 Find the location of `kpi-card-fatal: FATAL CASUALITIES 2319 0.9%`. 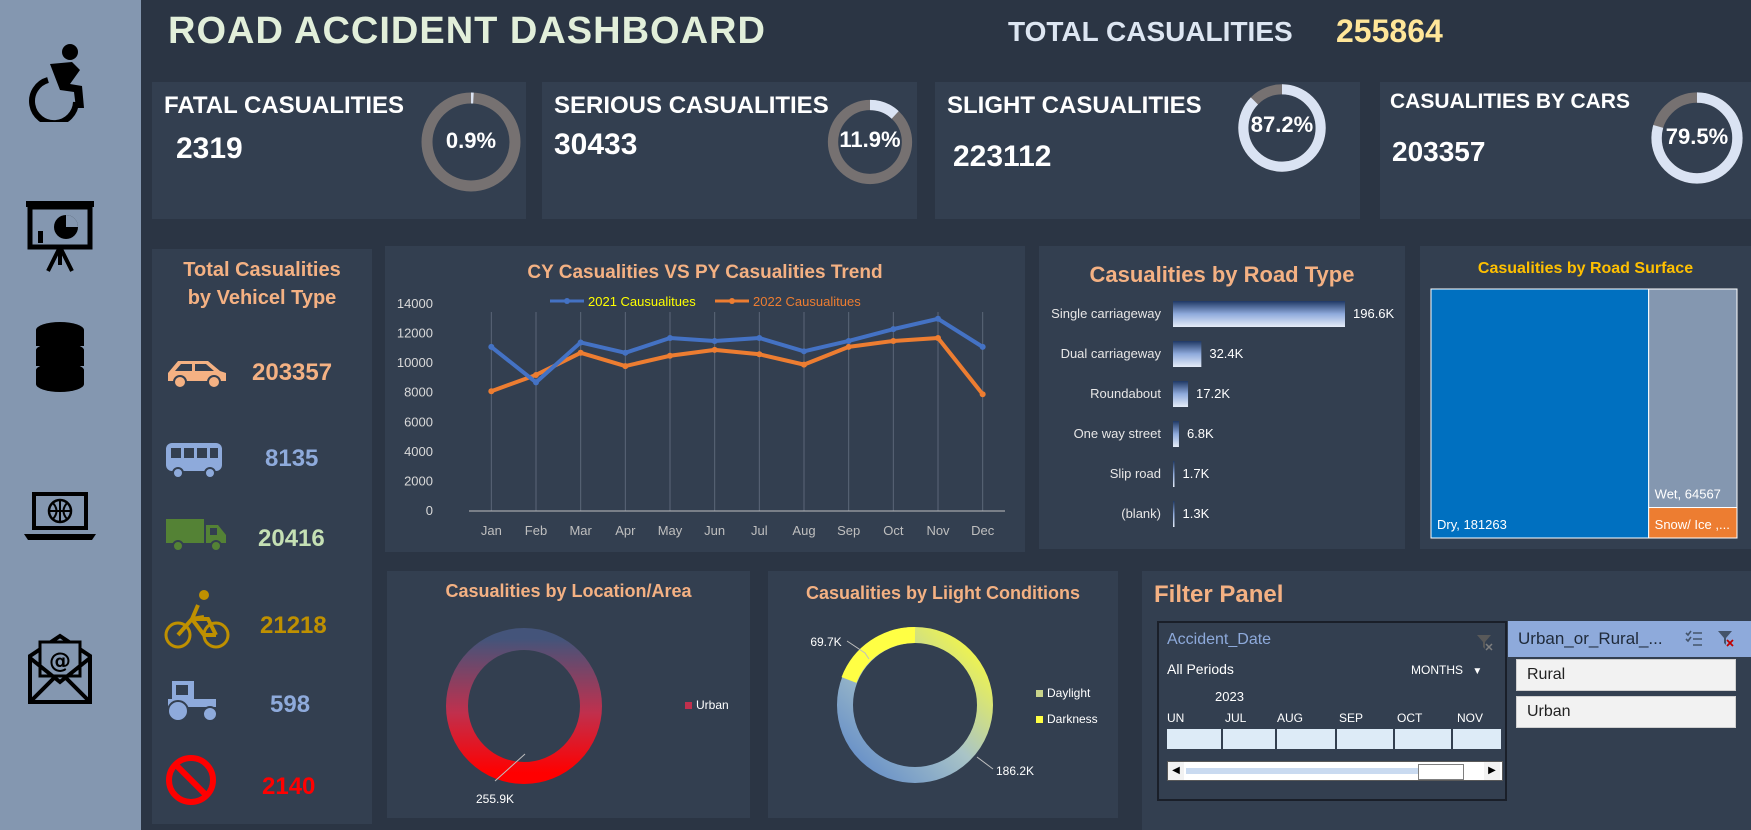

kpi-card-fatal: FATAL CASUALITIES 2319 0.9% is located at coordinates (339, 150).